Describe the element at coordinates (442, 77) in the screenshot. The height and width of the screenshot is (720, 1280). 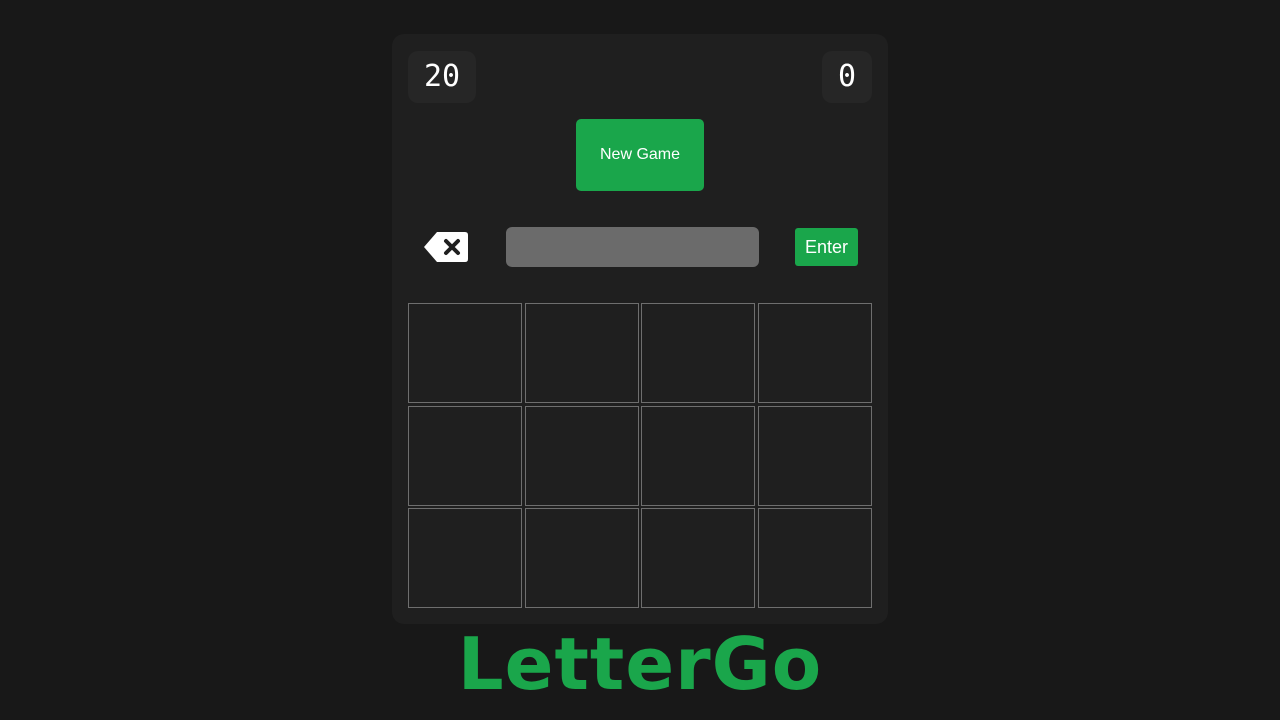
I see `remaining-counter: 20` at that location.